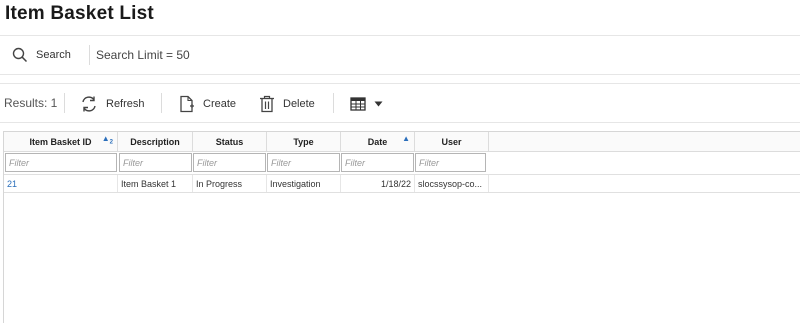  What do you see at coordinates (220, 104) in the screenshot?
I see `create-label: Create` at bounding box center [220, 104].